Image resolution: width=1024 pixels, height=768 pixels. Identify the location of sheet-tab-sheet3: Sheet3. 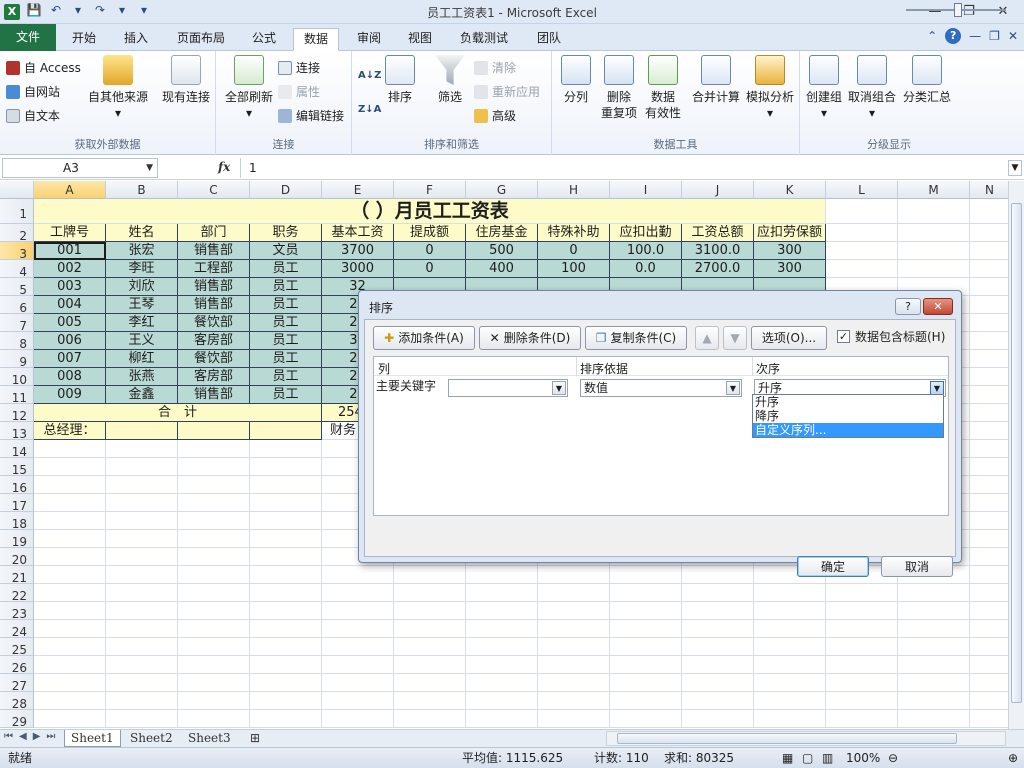
(209, 738).